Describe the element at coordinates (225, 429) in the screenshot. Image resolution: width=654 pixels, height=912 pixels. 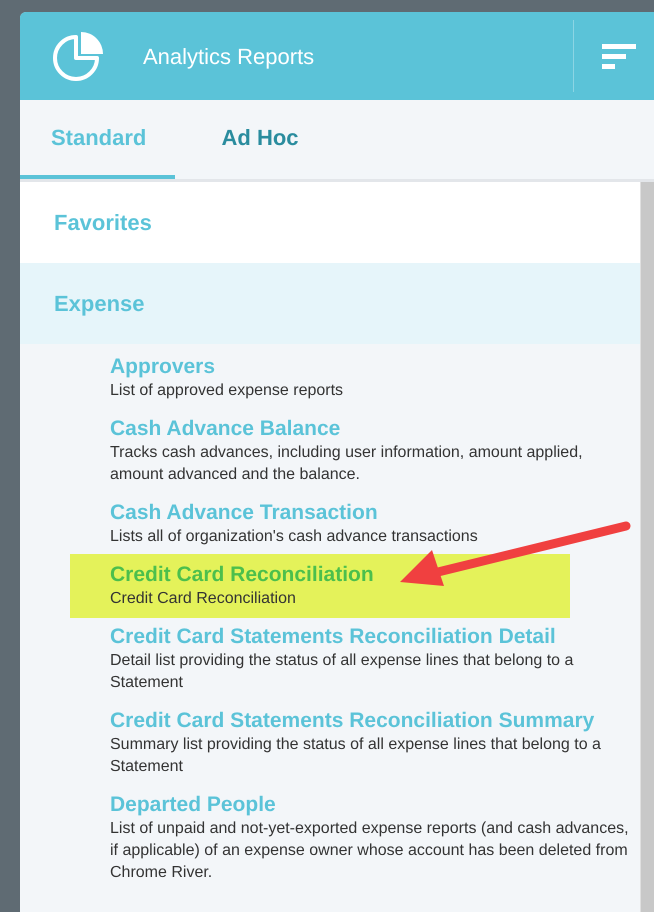
I see `report-title: Cash Advance Balance` at that location.